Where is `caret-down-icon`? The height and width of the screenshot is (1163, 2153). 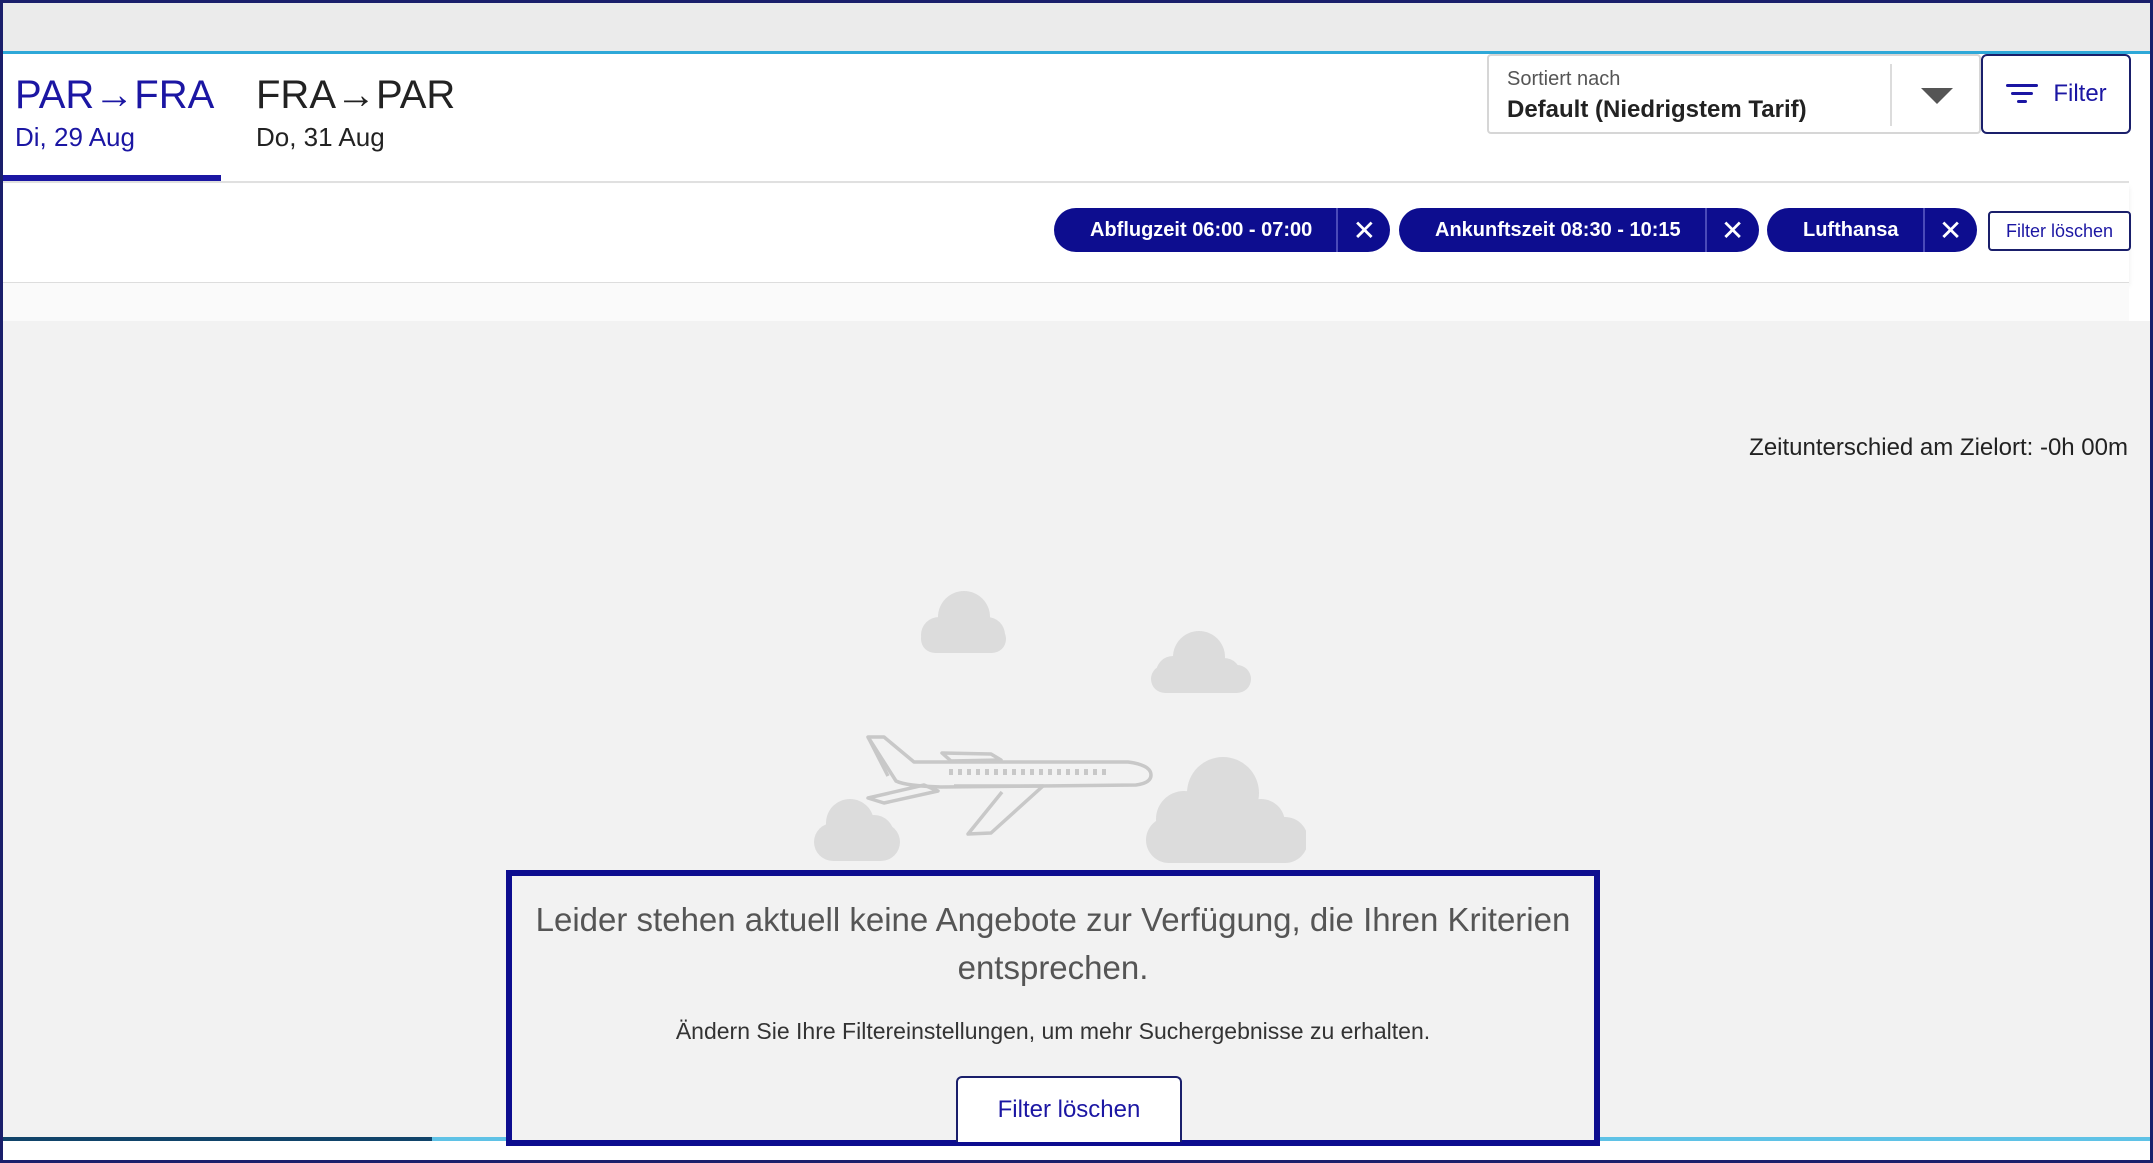 caret-down-icon is located at coordinates (1937, 96).